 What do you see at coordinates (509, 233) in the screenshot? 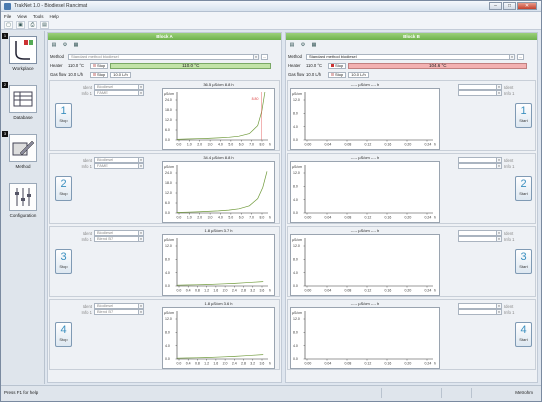
I see `ident-label: Ident` at bounding box center [509, 233].